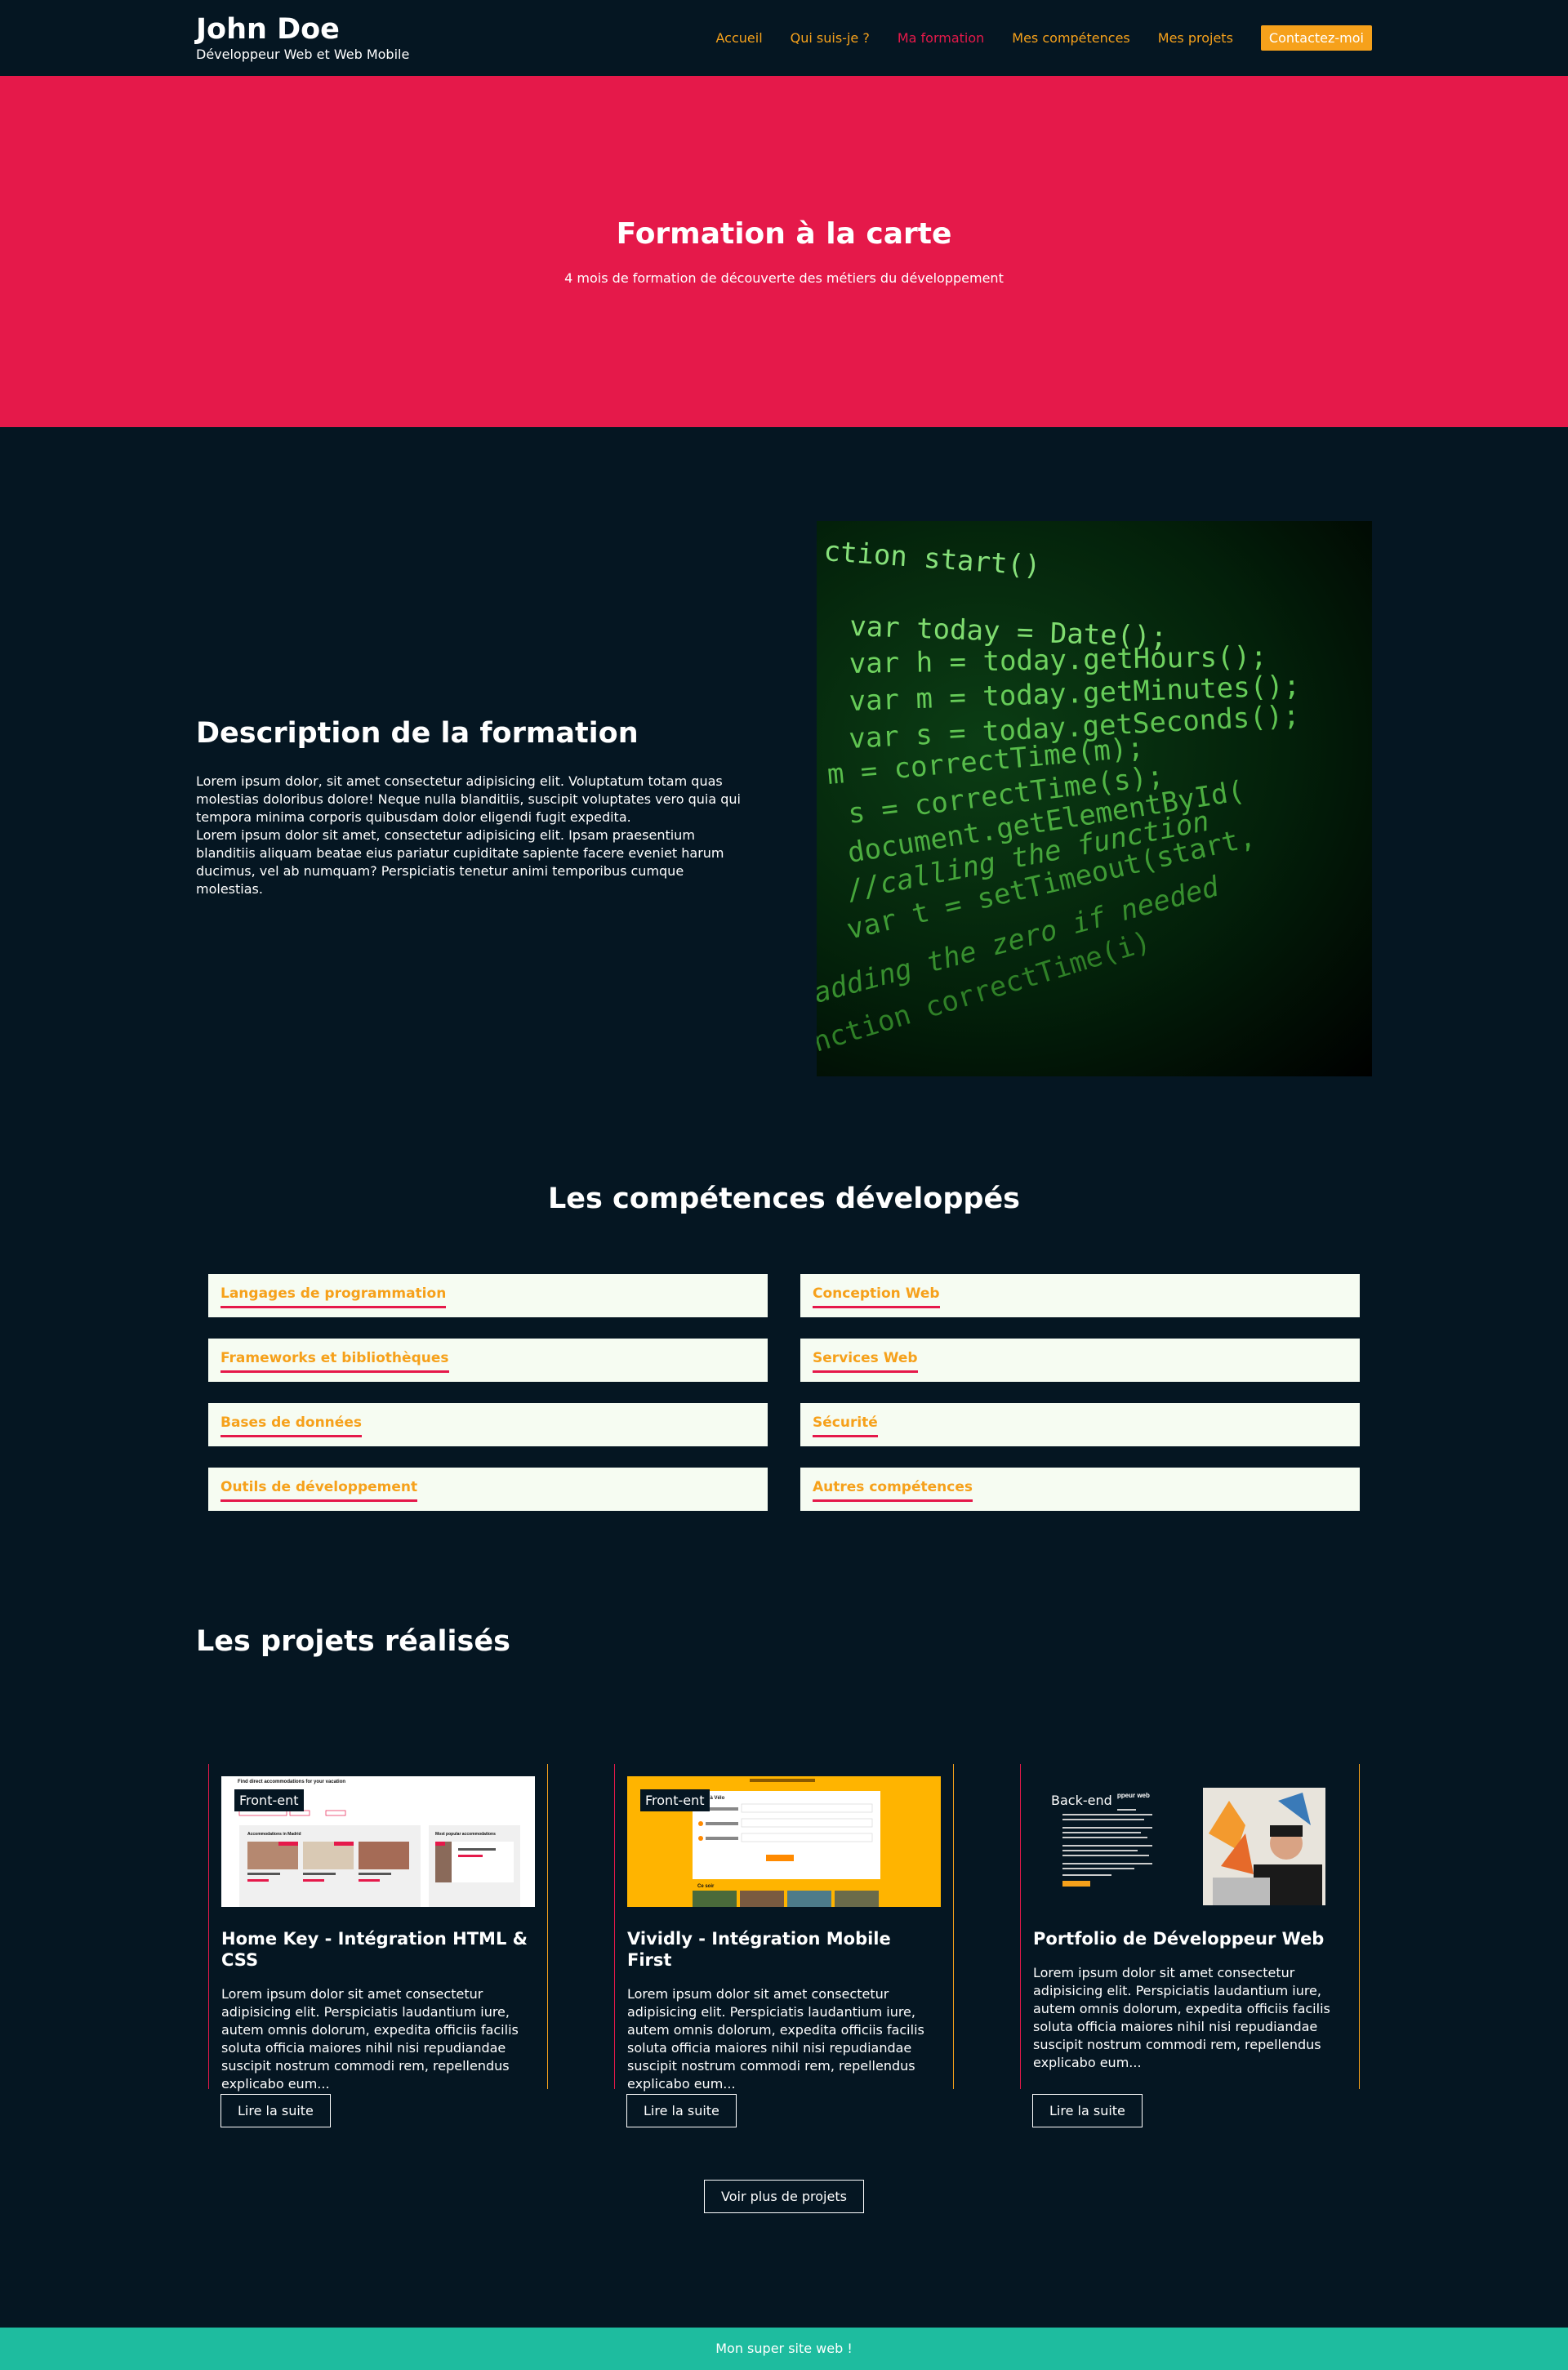 This screenshot has width=1568, height=2370. What do you see at coordinates (1316, 38) in the screenshot?
I see `contact-button: Contactez-moi` at bounding box center [1316, 38].